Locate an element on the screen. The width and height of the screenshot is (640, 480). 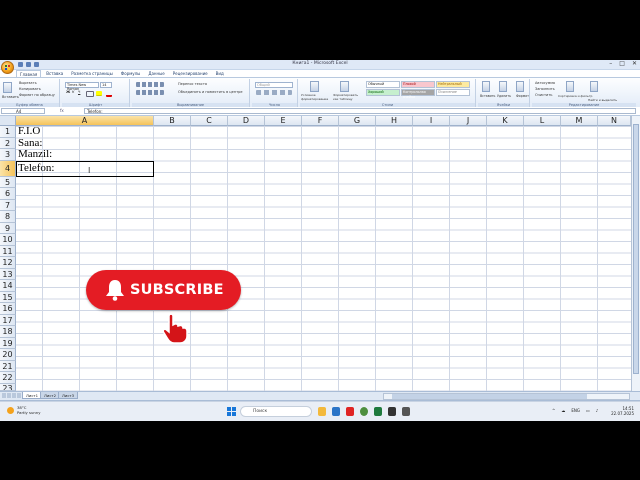
row-header-9: 9 is located at coordinates (8, 228).